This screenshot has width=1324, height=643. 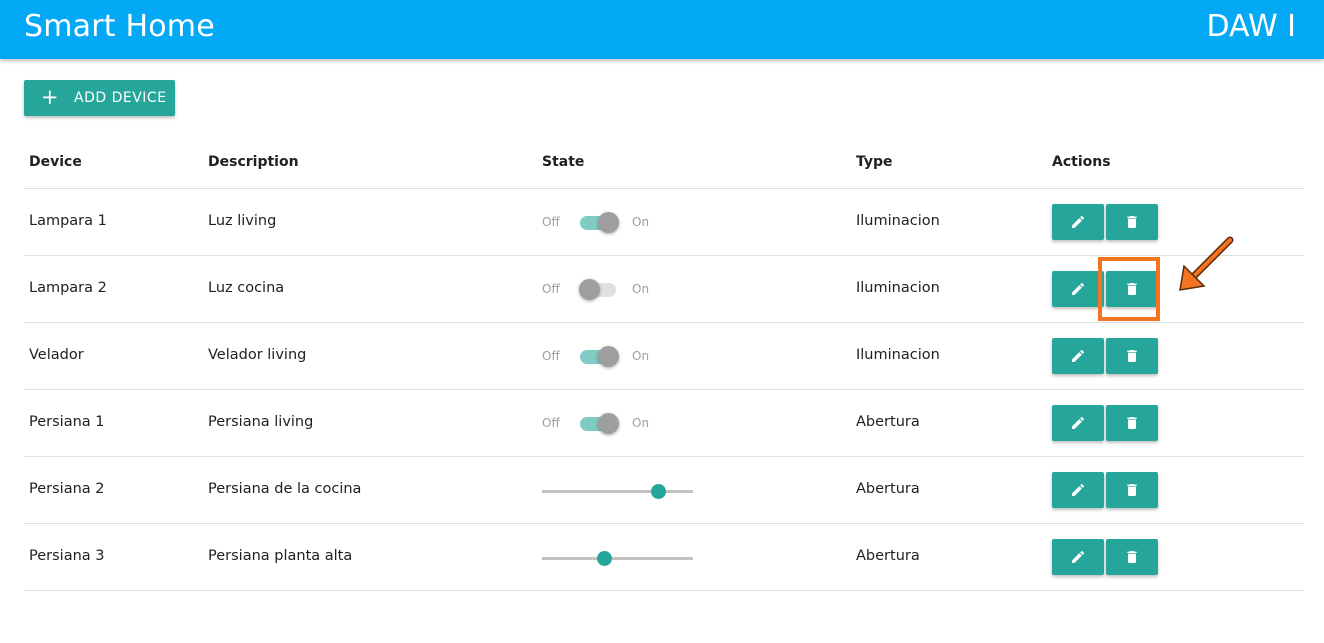 What do you see at coordinates (242, 221) in the screenshot?
I see `device-description: Luz living` at bounding box center [242, 221].